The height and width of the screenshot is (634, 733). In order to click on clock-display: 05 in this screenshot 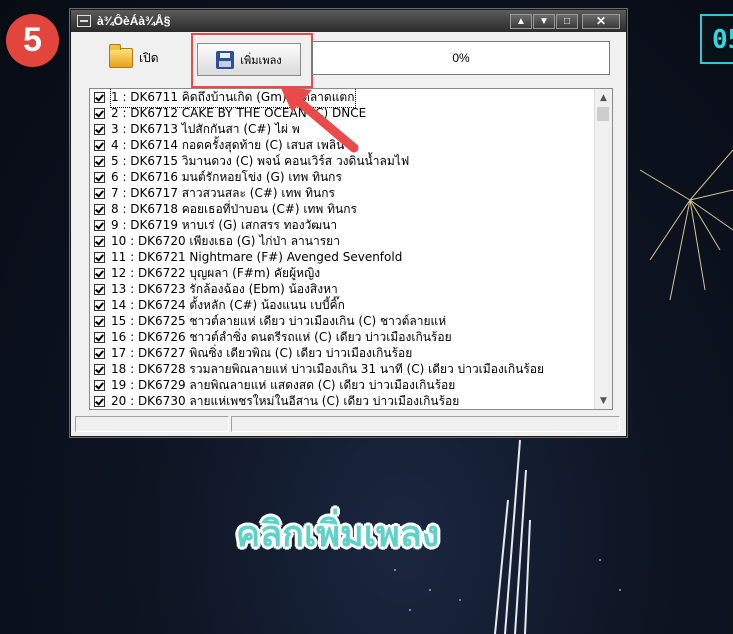, I will do `click(716, 39)`.